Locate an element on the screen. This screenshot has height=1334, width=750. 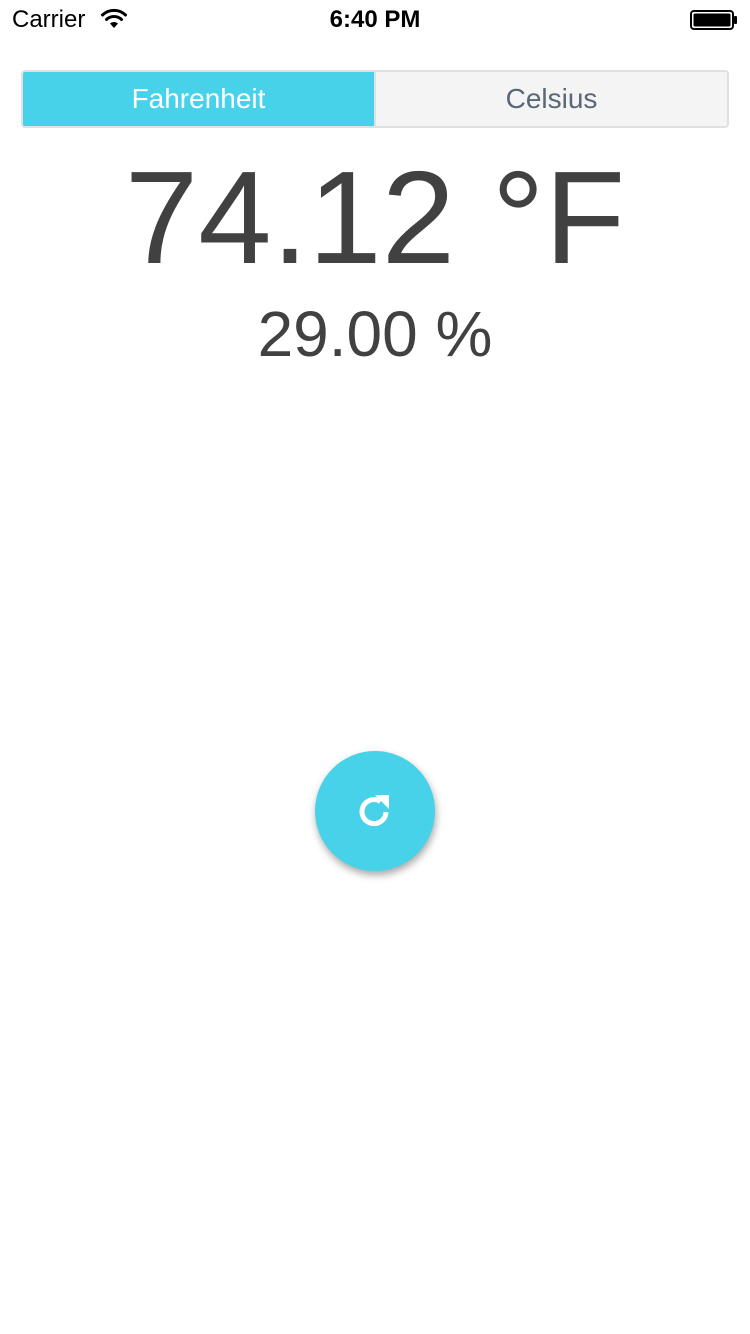
battery-icon is located at coordinates (714, 20).